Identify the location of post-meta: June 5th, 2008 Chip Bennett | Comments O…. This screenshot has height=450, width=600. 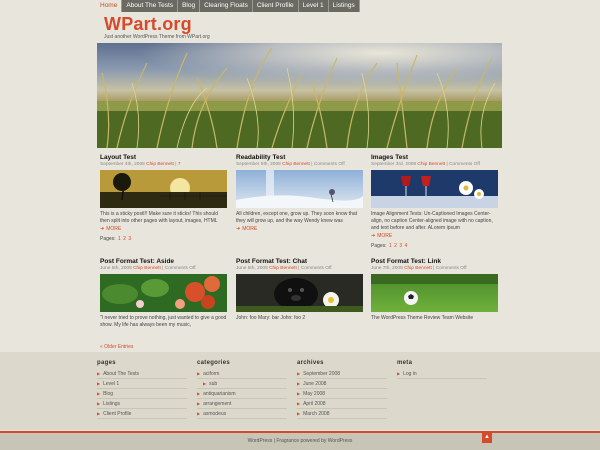
(284, 268).